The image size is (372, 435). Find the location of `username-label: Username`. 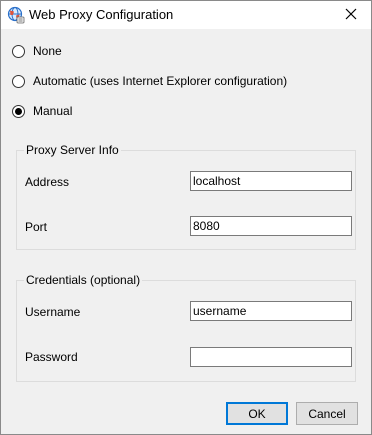

username-label: Username is located at coordinates (53, 312).